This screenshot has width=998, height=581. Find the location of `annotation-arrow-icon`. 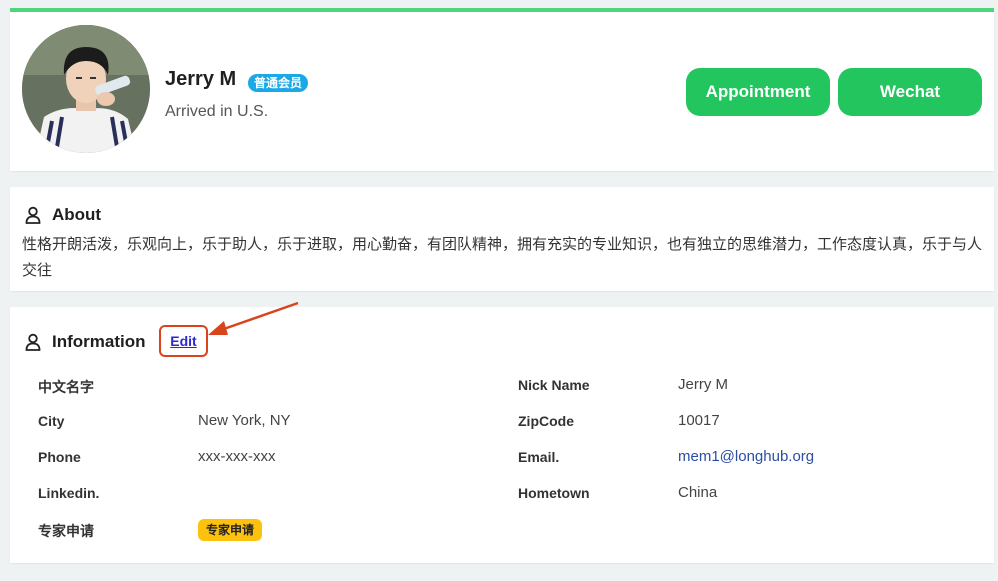

annotation-arrow-icon is located at coordinates (253, 318).